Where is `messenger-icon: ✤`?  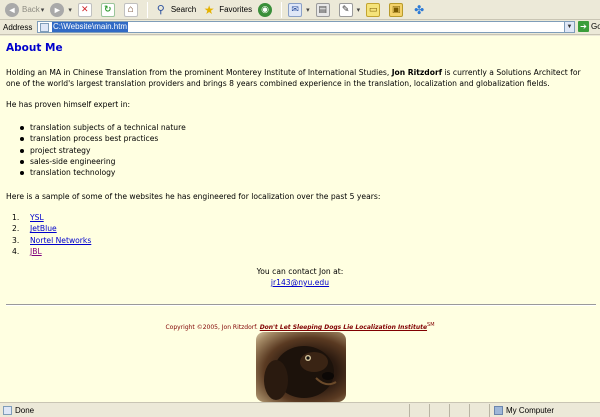
messenger-icon: ✤ is located at coordinates (419, 9).